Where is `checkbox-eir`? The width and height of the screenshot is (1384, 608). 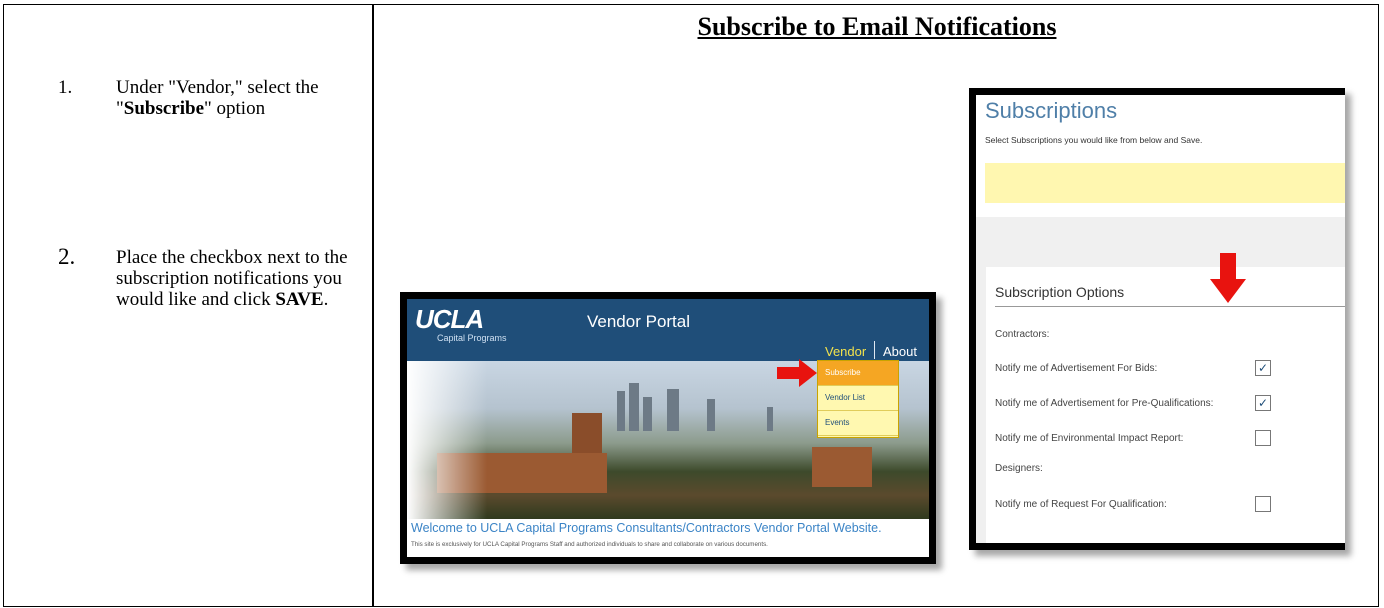
checkbox-eir is located at coordinates (1263, 438).